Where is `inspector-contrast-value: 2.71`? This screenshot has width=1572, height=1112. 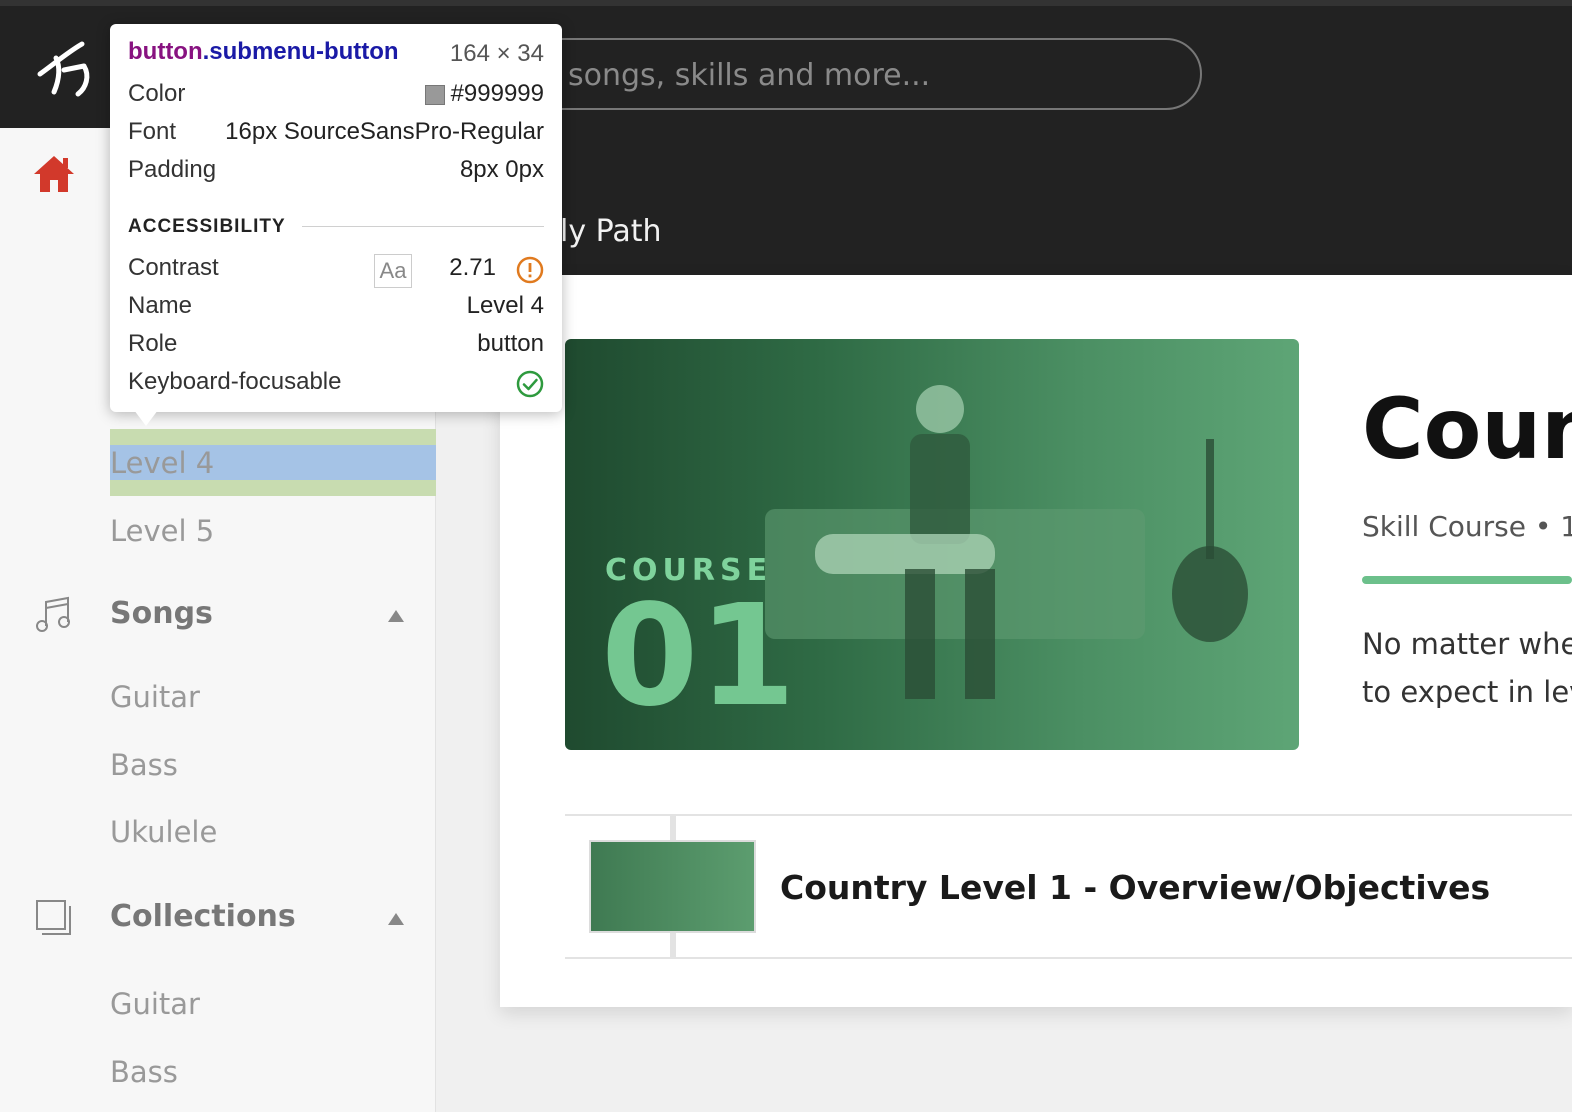 inspector-contrast-value: 2.71 is located at coordinates (472, 267).